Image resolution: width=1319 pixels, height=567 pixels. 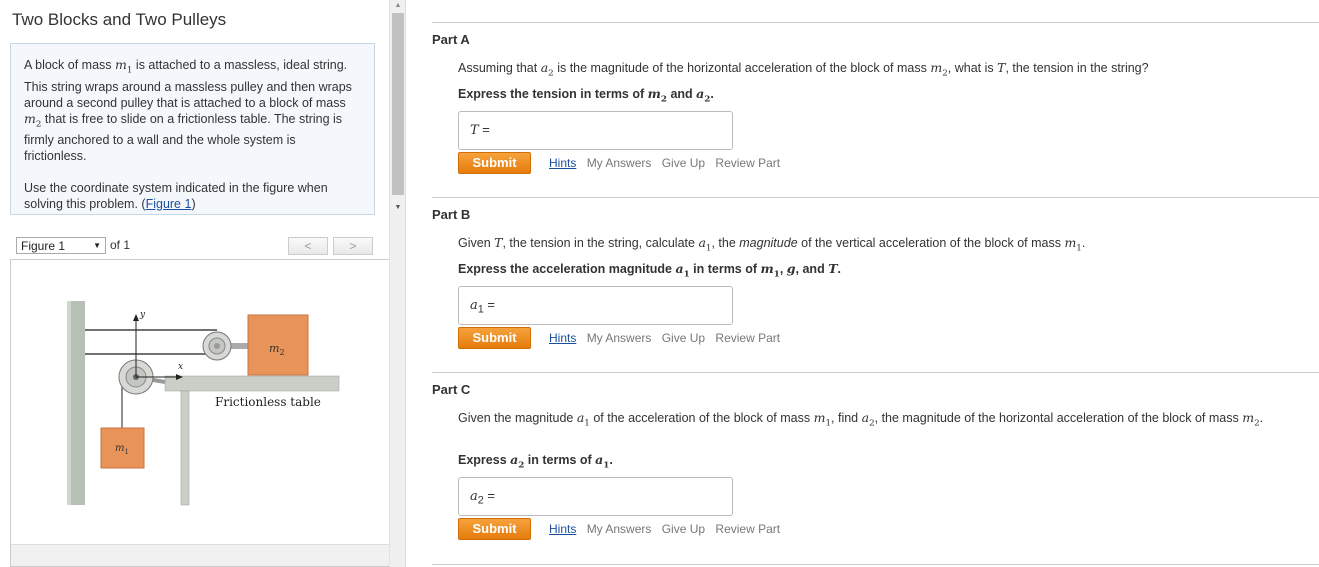 What do you see at coordinates (308, 246) in the screenshot?
I see `prev-figure-button: <` at bounding box center [308, 246].